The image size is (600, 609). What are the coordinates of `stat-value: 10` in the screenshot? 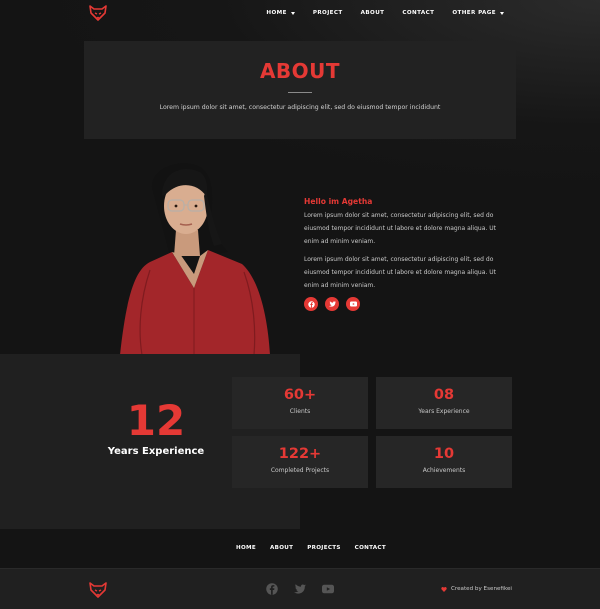 It's located at (444, 454).